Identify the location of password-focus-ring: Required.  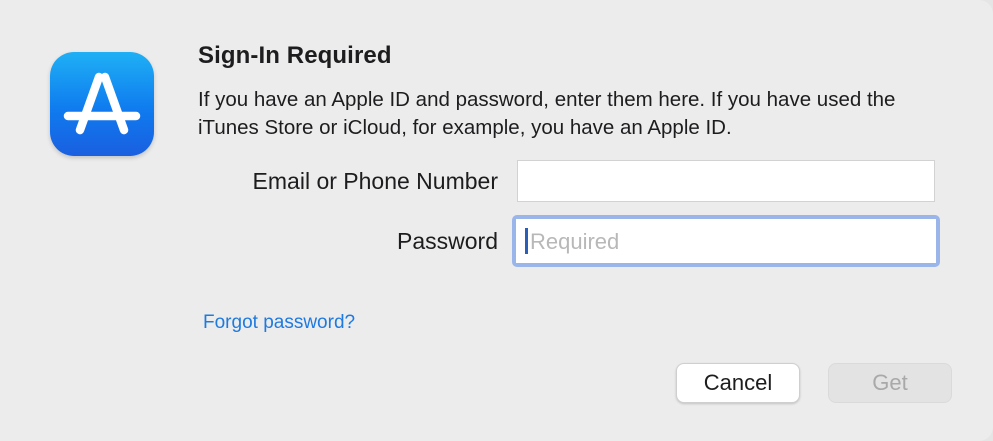
(726, 241).